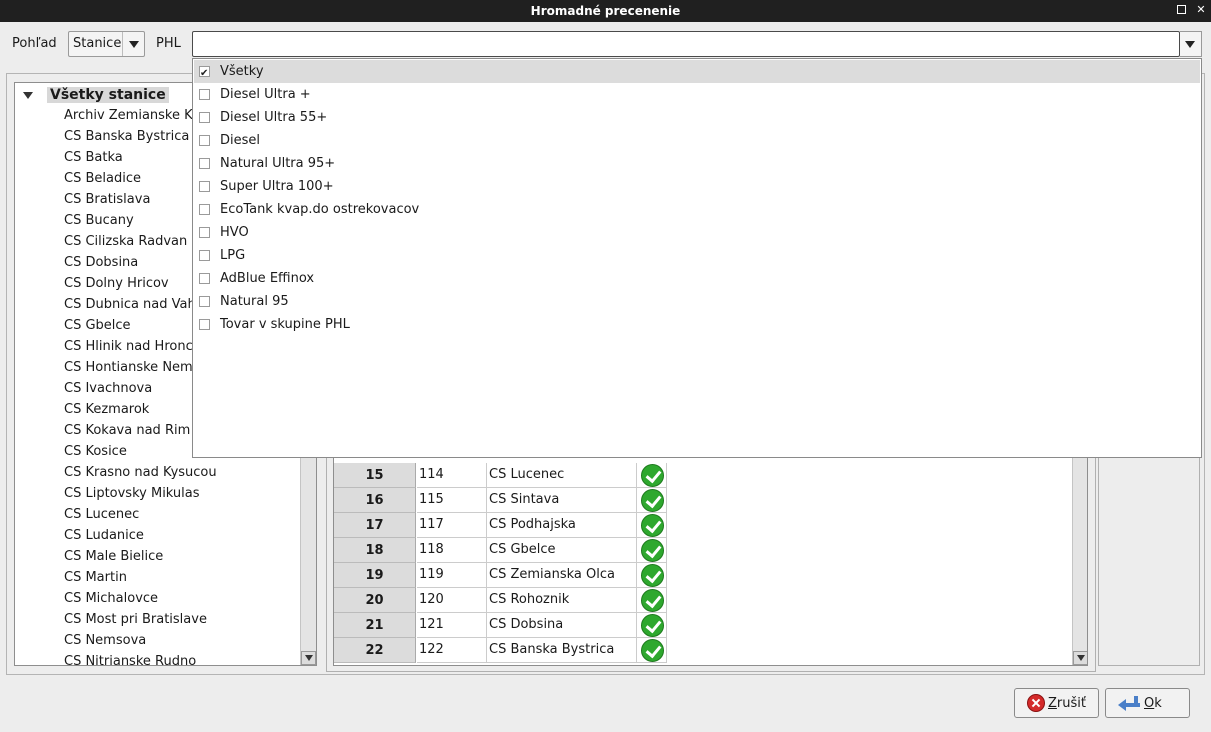 The image size is (1211, 732). Describe the element at coordinates (697, 186) in the screenshot. I see `phl-option: Super Ultra 100+` at that location.